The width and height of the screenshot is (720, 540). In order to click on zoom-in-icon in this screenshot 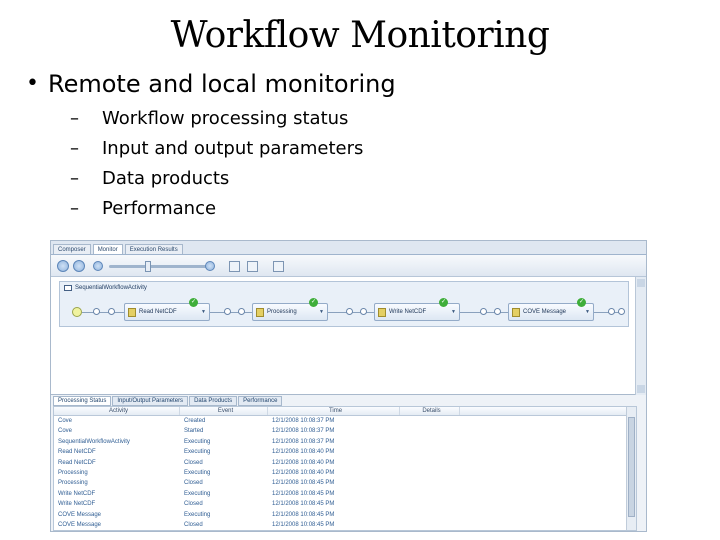, I will do `click(210, 266)`.